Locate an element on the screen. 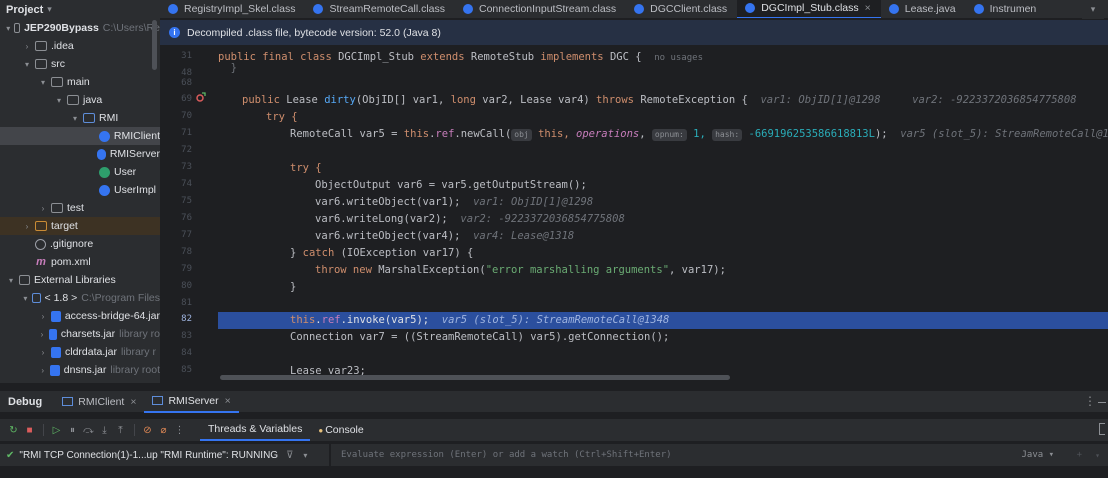 Image resolution: width=1108 pixels, height=478 pixels. editor-tab: ConnectionInputStream.class is located at coordinates (540, 9).